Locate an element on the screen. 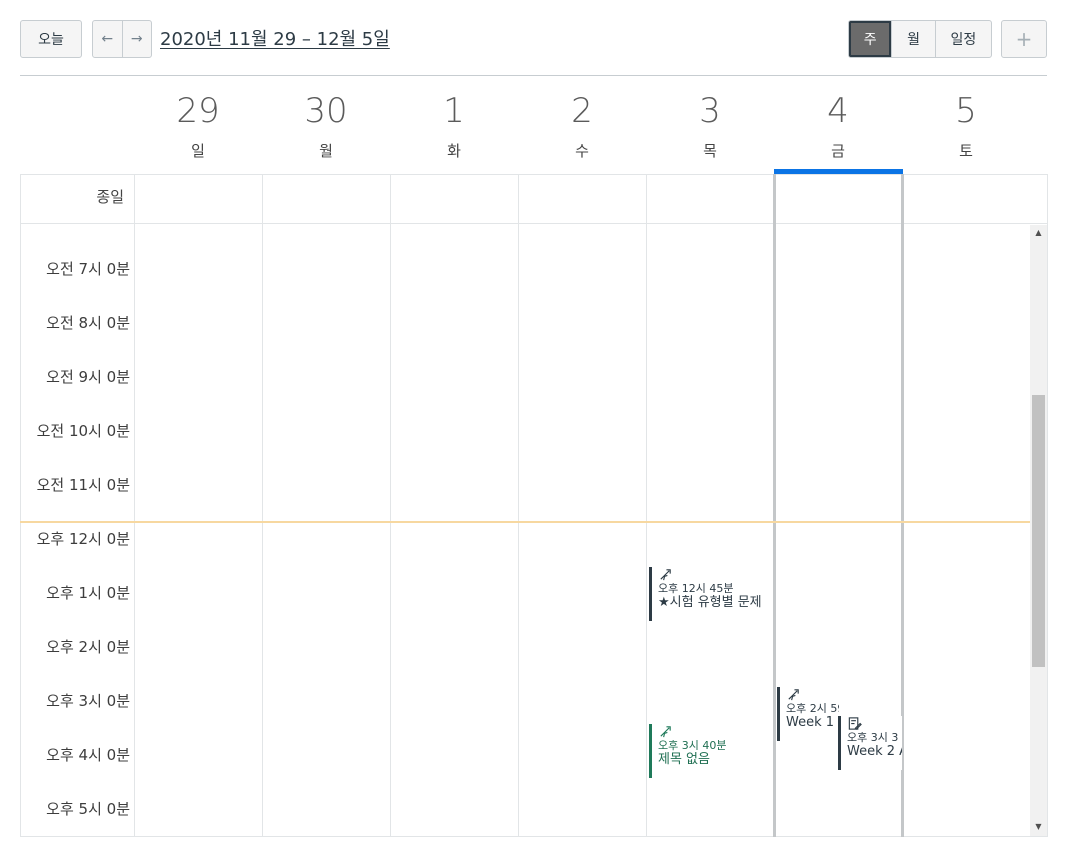 The height and width of the screenshot is (853, 1082). time-label: 오전 9시 0분 is located at coordinates (88, 377).